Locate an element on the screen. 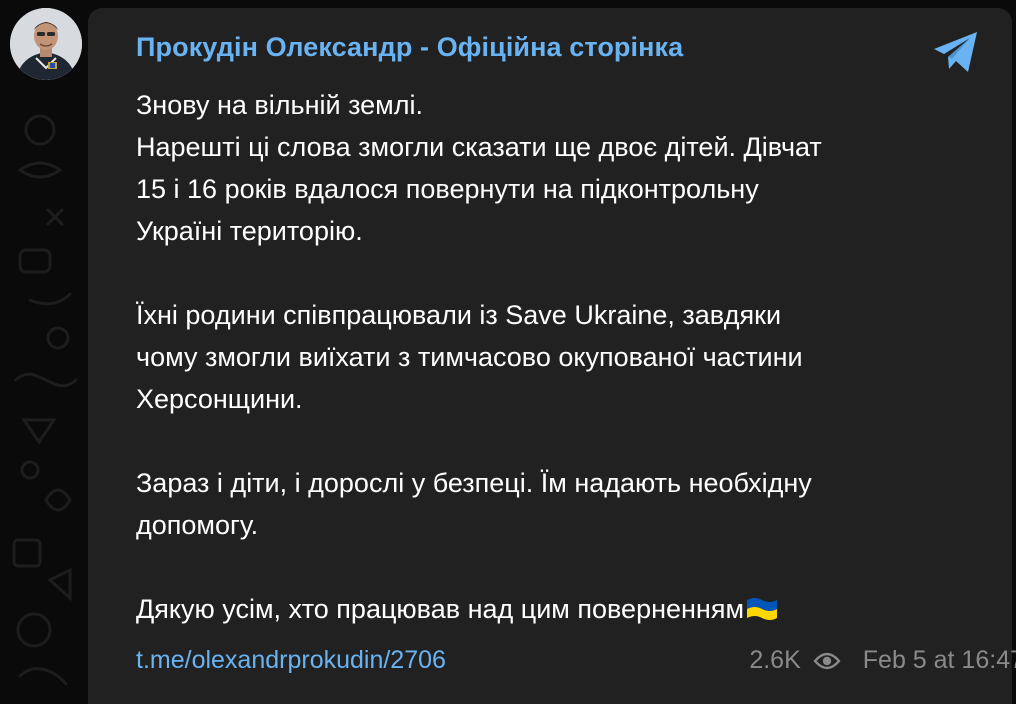 This screenshot has height=704, width=1016. message-meta: 2.6K Feb 5 at 16:47 is located at coordinates (882, 660).